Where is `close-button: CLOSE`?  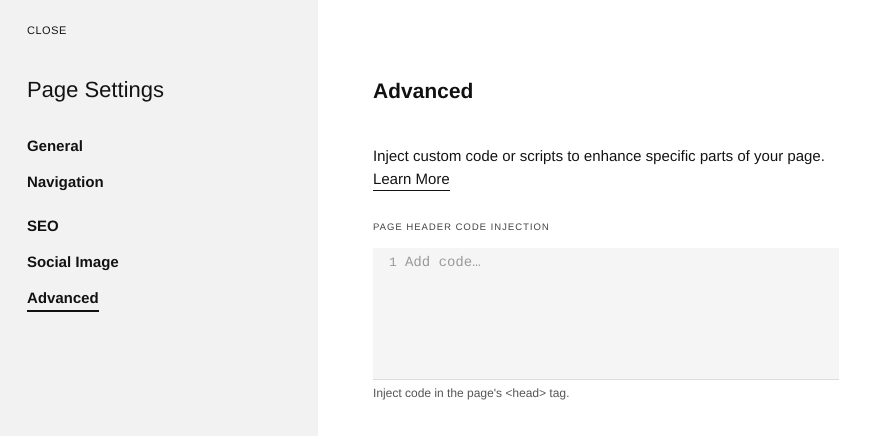 close-button: CLOSE is located at coordinates (47, 31).